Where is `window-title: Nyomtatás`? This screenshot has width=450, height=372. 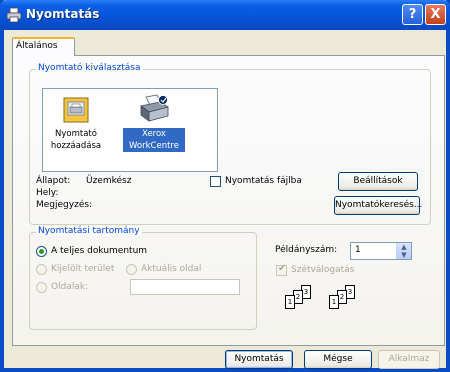
window-title: Nyomtatás is located at coordinates (63, 14).